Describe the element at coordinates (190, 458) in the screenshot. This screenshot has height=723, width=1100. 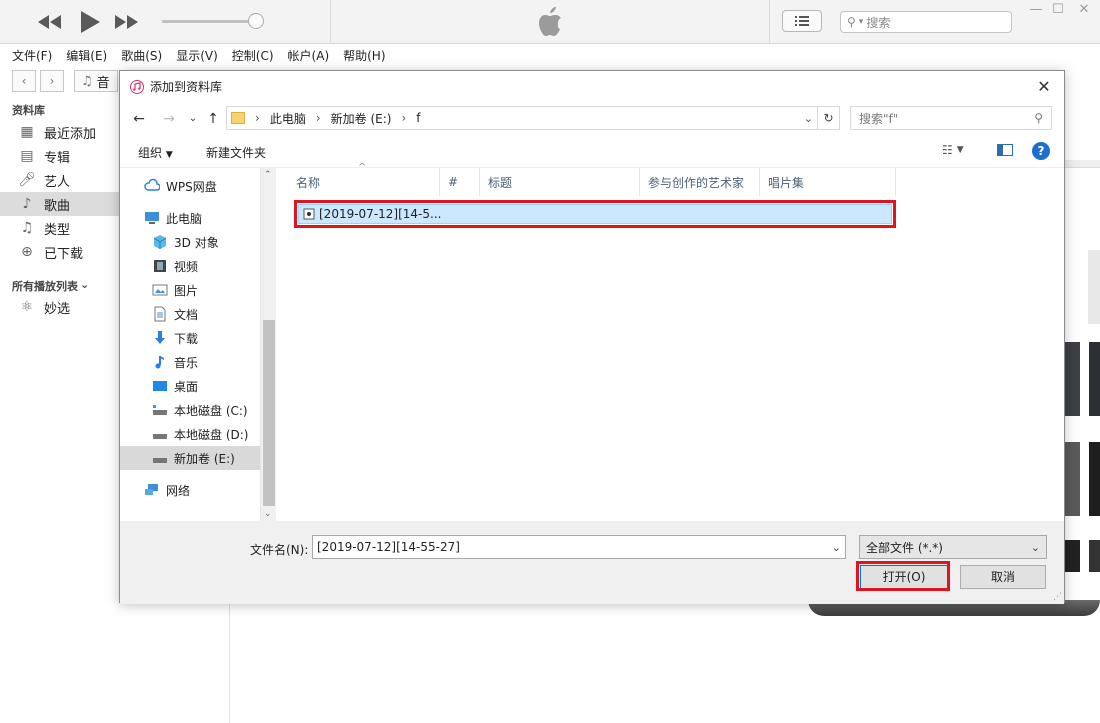
I see `nav-item-drive-e: 新加卷 (E:)` at that location.